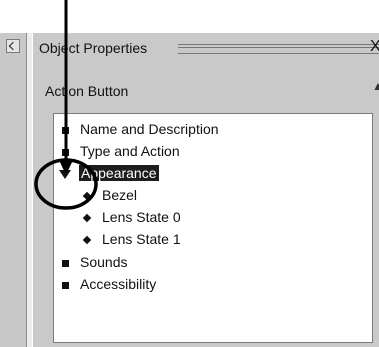 Image resolution: width=379 pixels, height=347 pixels. What do you see at coordinates (141, 217) in the screenshot?
I see `tree-item-label: Lens State 0` at bounding box center [141, 217].